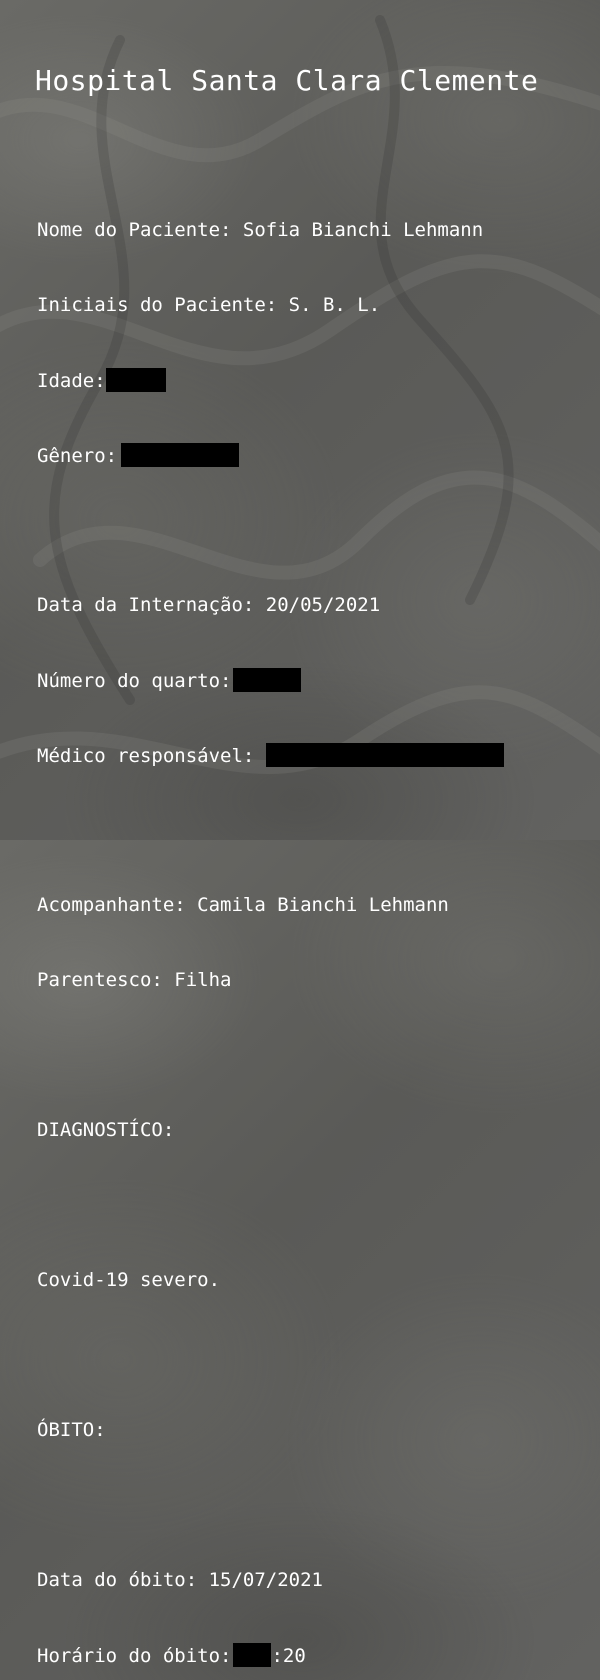 The image size is (600, 1680). I want to click on admission-date-label: Data da Internação:, so click(146, 605).